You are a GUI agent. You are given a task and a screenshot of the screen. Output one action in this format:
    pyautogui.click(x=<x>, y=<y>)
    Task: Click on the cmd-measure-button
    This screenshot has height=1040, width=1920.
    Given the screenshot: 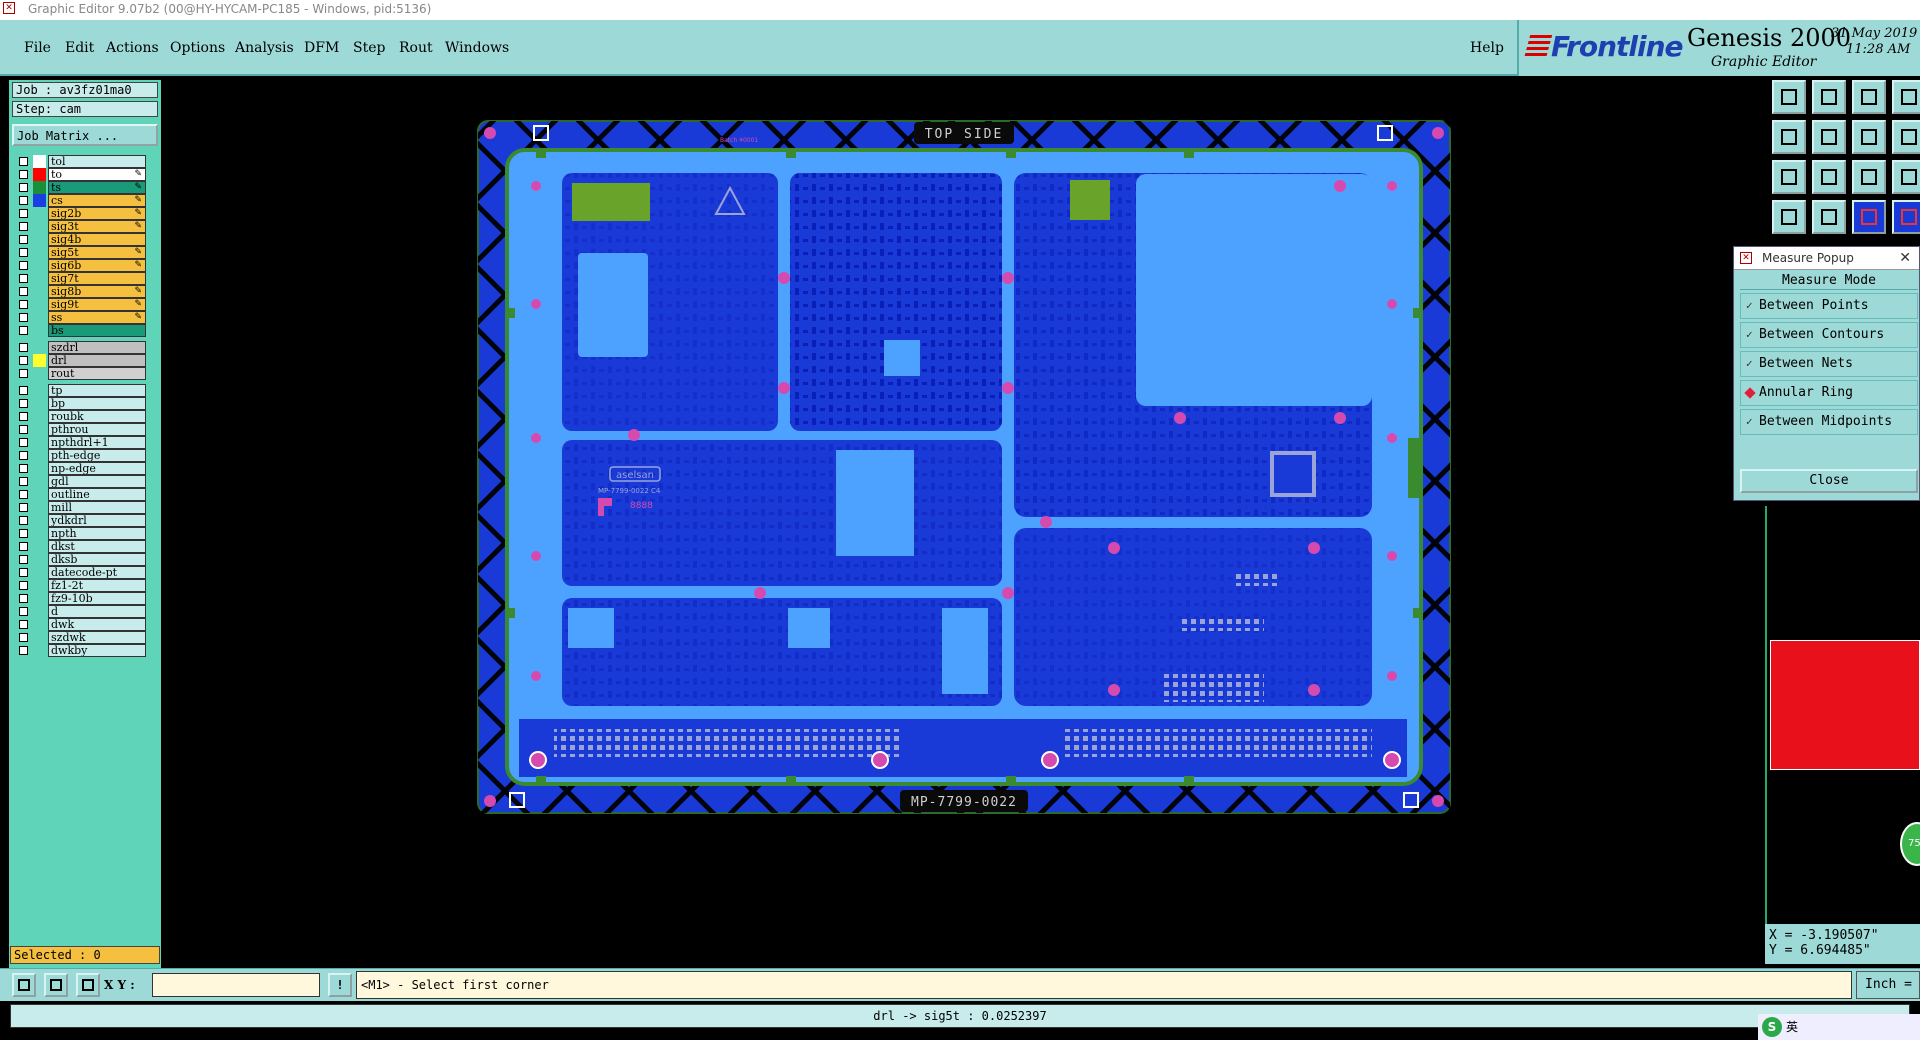 What is the action you would take?
    pyautogui.click(x=56, y=985)
    